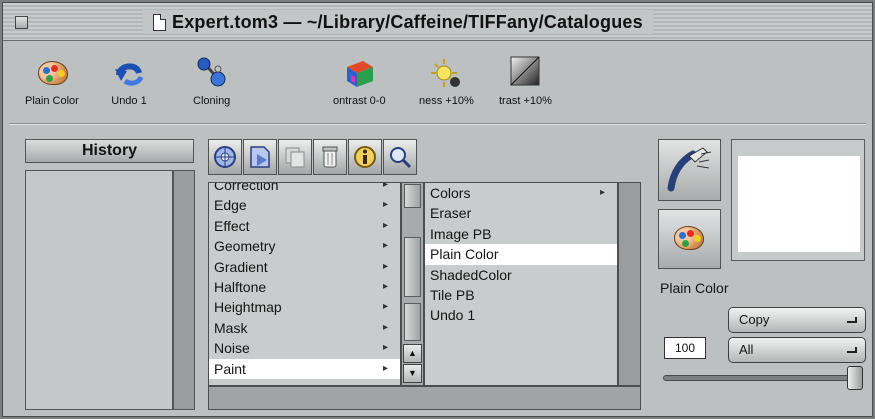 This screenshot has width=875, height=419. I want to click on toolbar-cloning: Cloning, so click(211, 81).